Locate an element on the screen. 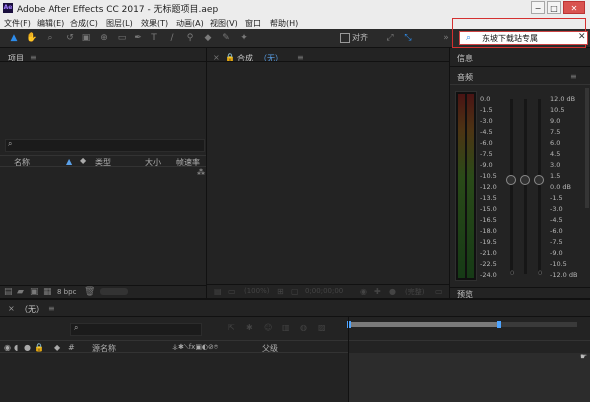 The image size is (590, 402). label-icon: ◆ is located at coordinates (57, 347).